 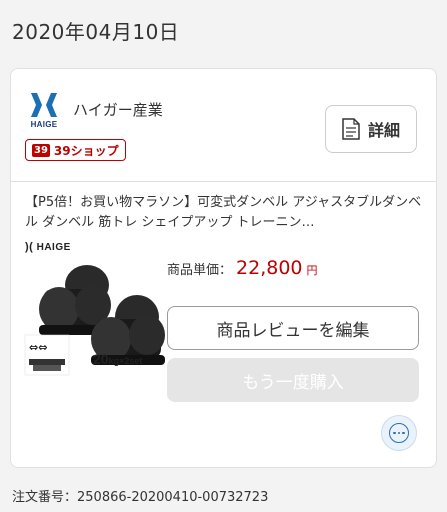 I want to click on shop-badge-label: 39ショップ, so click(x=86, y=150).